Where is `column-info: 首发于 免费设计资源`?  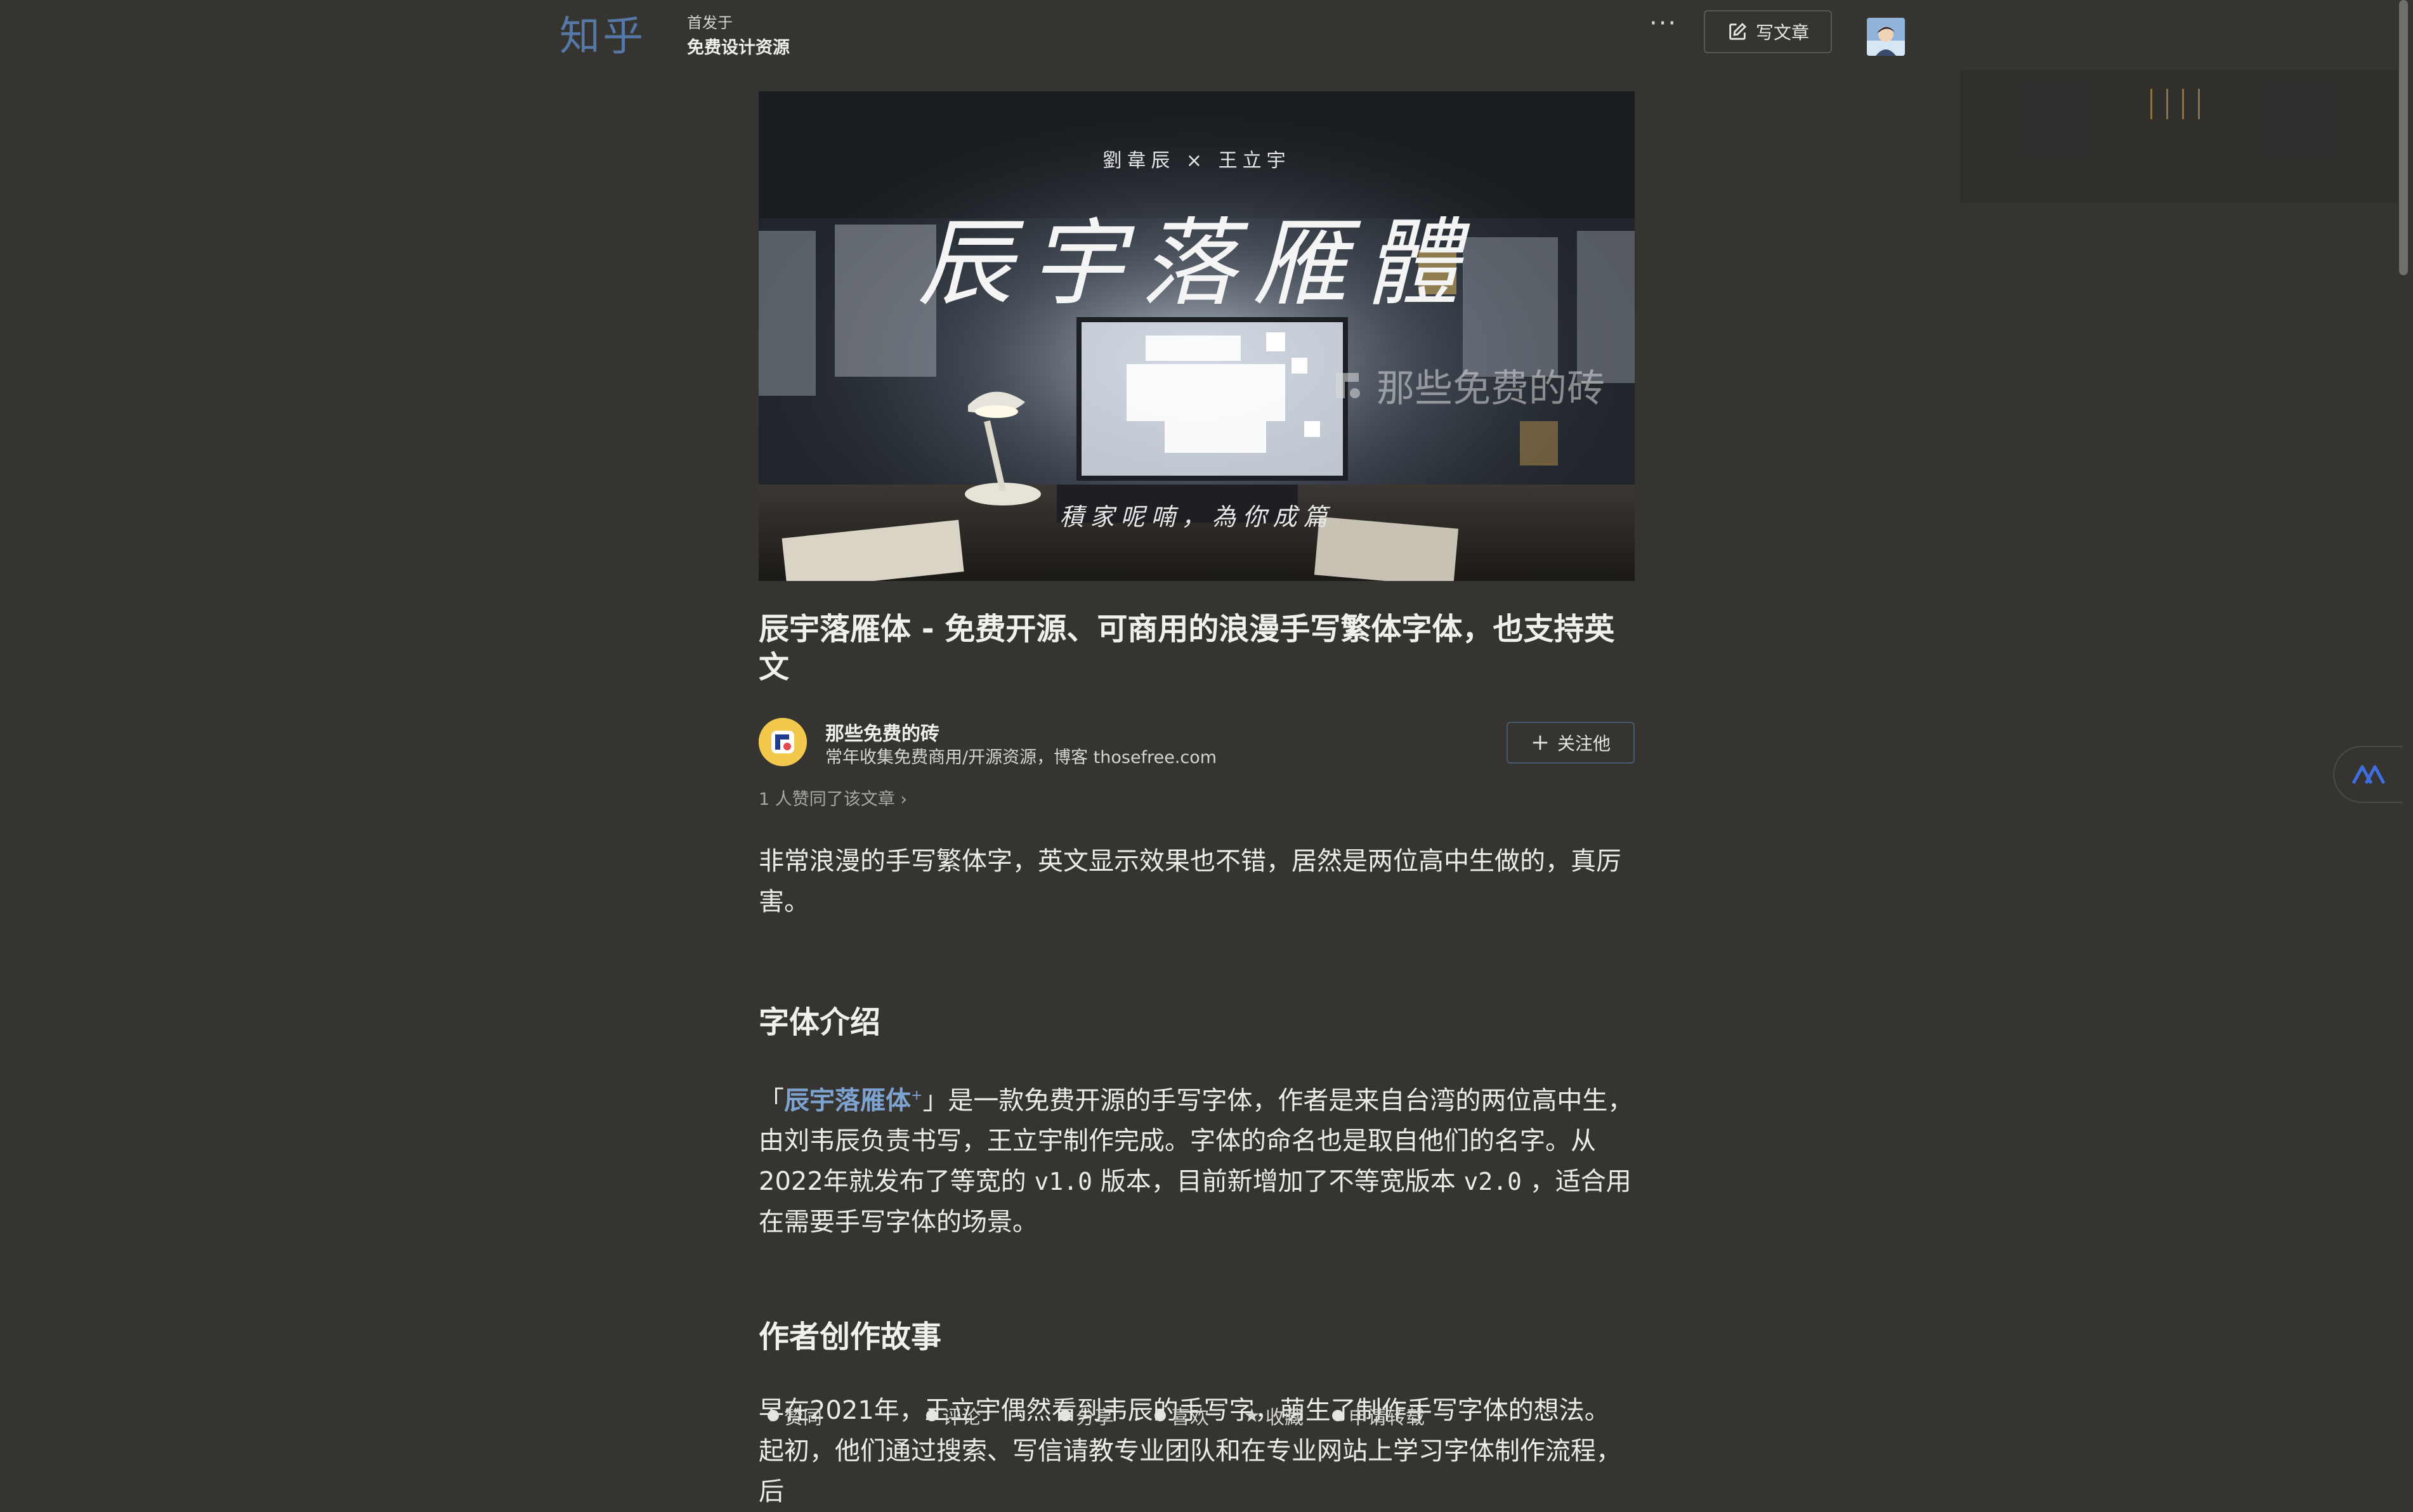
column-info: 首发于 免费设计资源 is located at coordinates (739, 35).